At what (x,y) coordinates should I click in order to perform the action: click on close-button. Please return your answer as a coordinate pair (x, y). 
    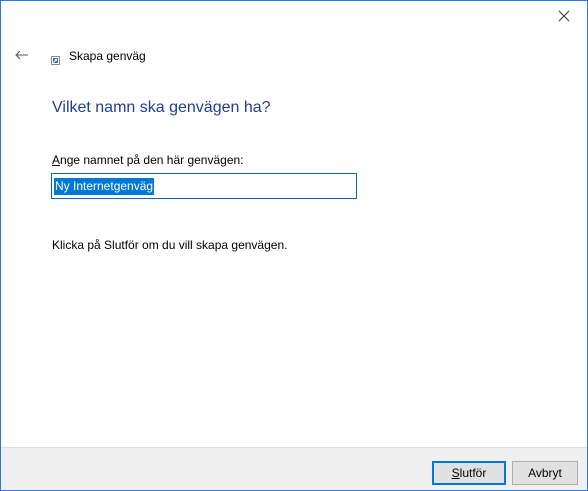
    Looking at the image, I should click on (564, 16).